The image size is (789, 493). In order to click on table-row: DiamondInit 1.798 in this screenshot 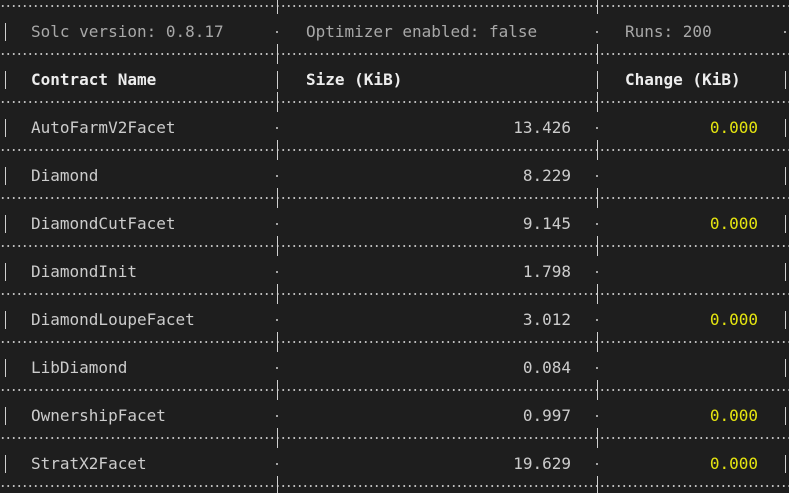, I will do `click(394, 272)`.